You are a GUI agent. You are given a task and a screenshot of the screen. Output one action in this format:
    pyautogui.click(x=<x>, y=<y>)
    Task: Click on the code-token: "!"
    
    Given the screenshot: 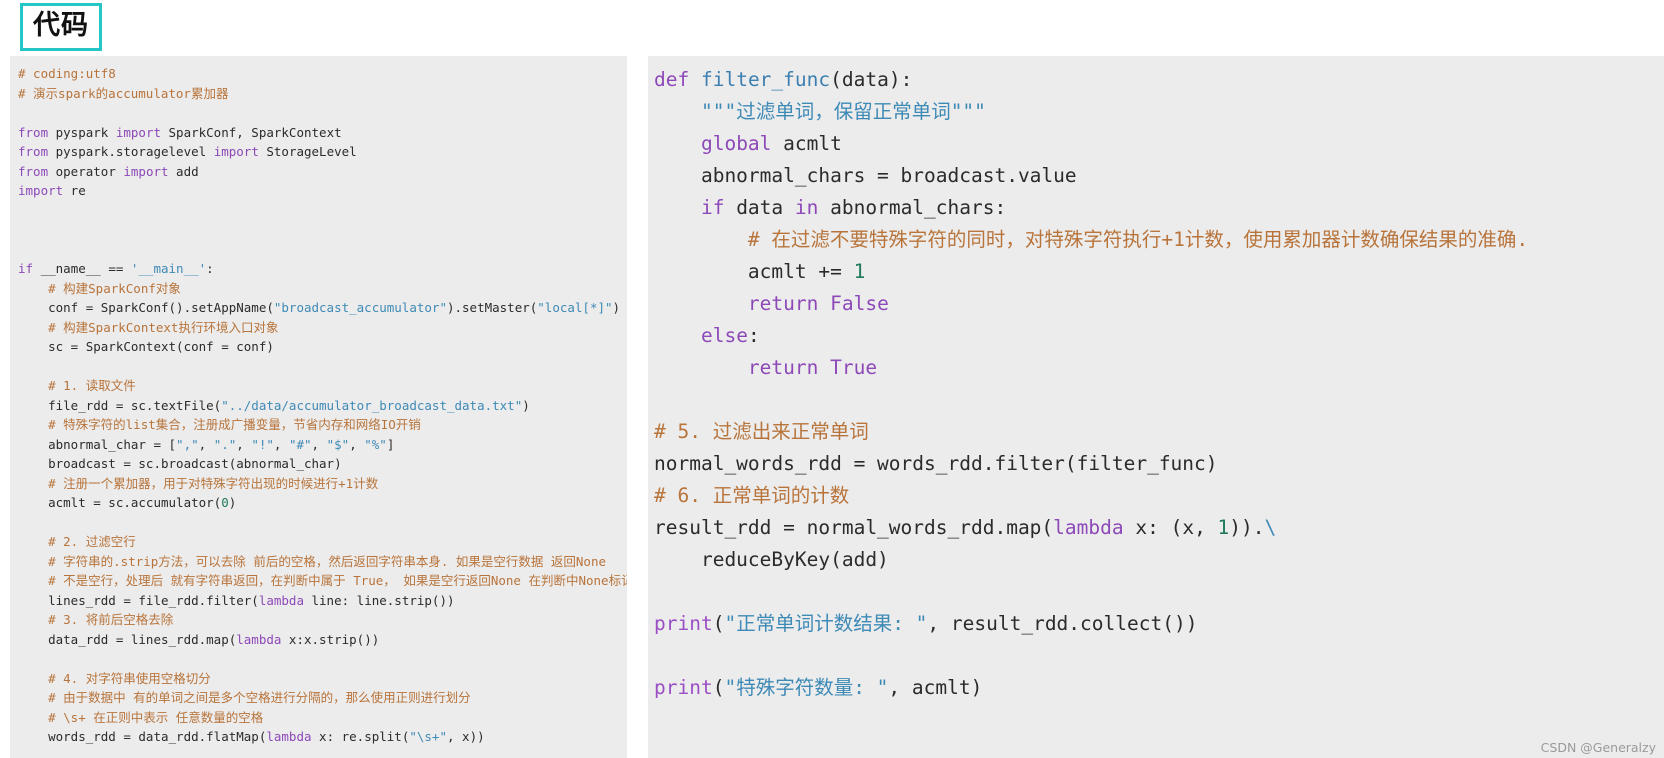 What is the action you would take?
    pyautogui.click(x=262, y=444)
    